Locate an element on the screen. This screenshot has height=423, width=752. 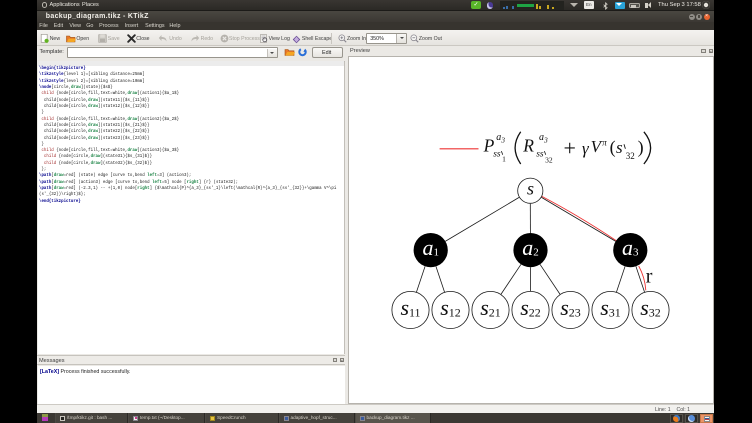
svg-text: 32 is located at coordinates (630, 155).